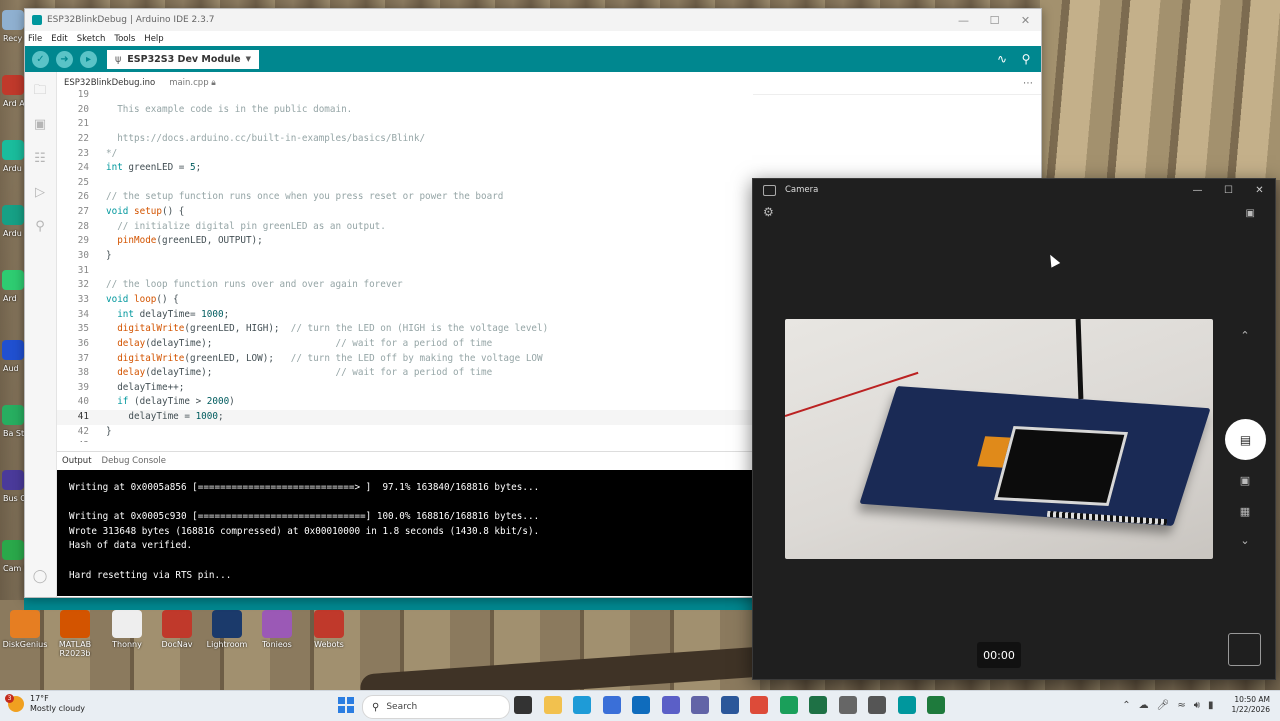 This screenshot has height=721, width=1280. Describe the element at coordinates (183, 59) in the screenshot. I see `board-selector: ψ ESP32S3 Dev Module ▼` at that location.